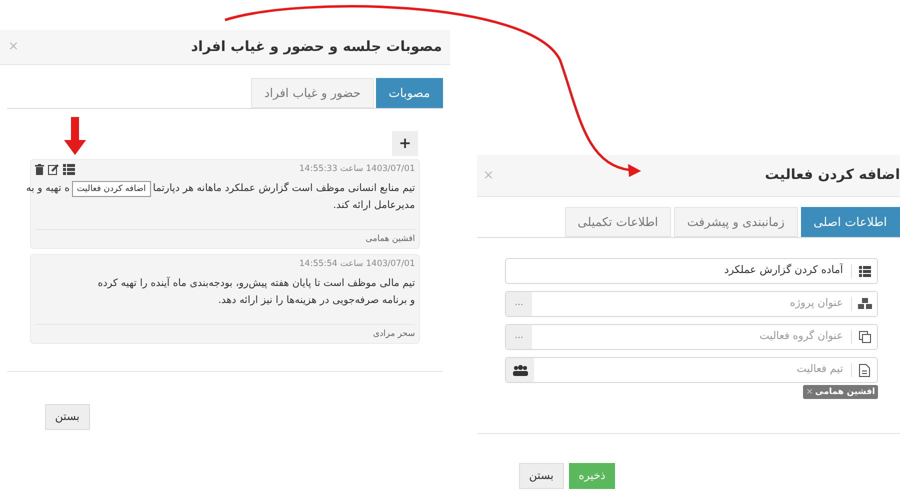 The image size is (900, 503). I want to click on down-arrow, so click(75, 136).